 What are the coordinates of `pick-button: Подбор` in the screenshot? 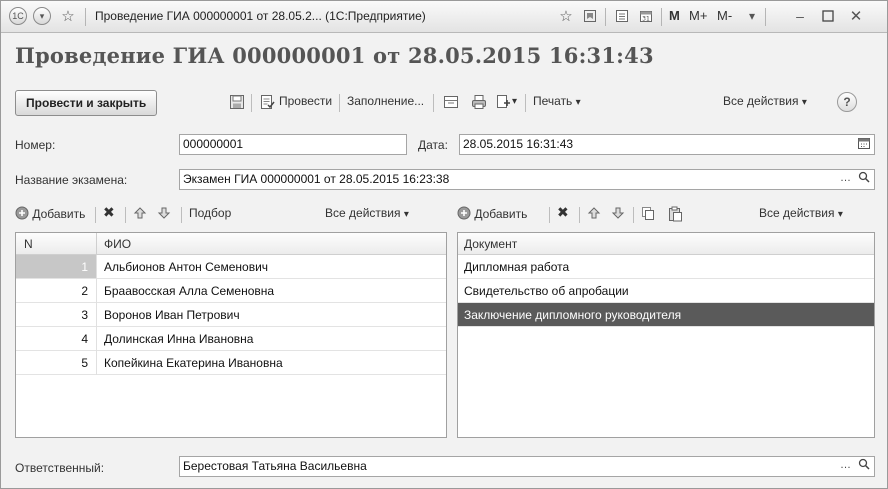 It's located at (210, 213).